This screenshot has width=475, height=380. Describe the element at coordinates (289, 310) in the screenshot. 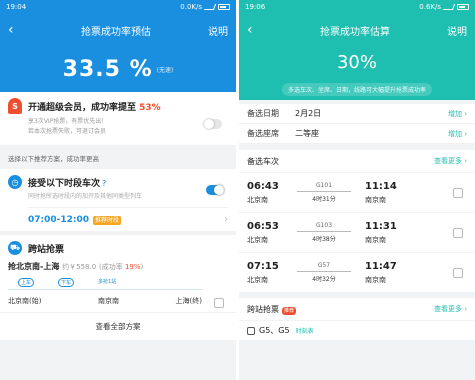

I see `recommend-badge: 推荐` at that location.